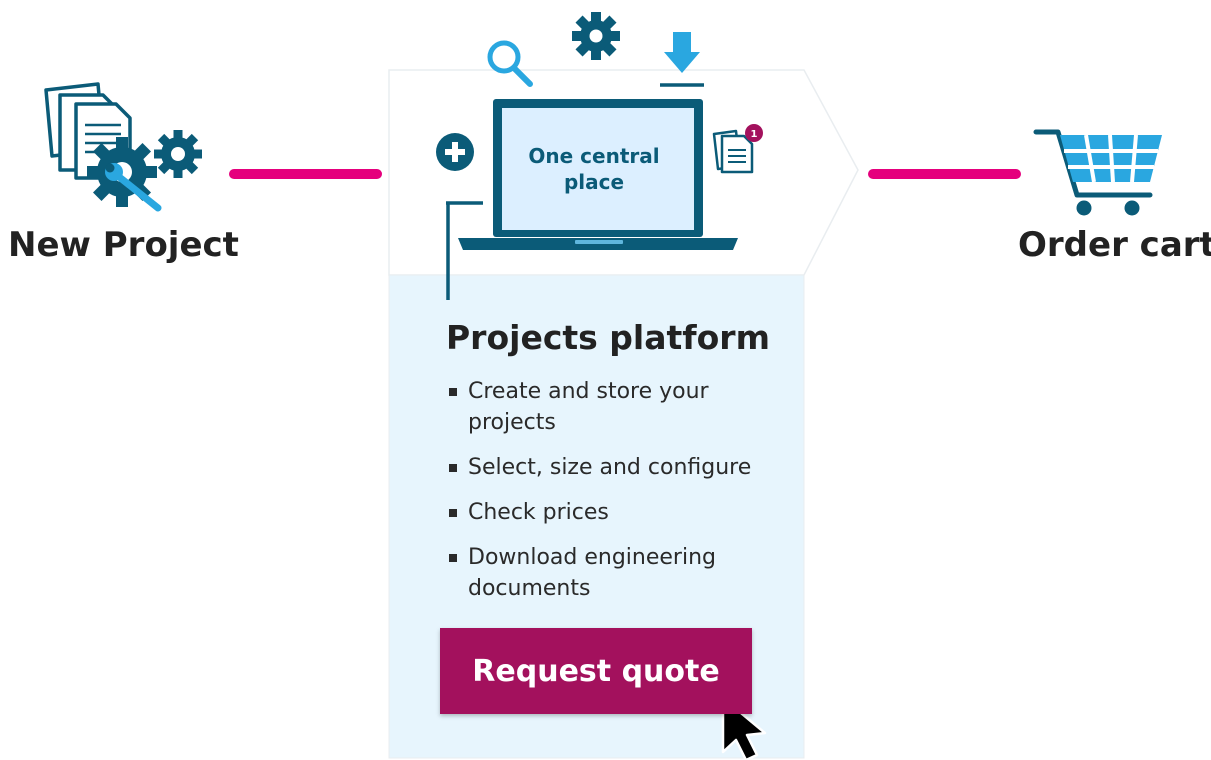  Describe the element at coordinates (594, 182) in the screenshot. I see `screen-text-line2: place` at that location.